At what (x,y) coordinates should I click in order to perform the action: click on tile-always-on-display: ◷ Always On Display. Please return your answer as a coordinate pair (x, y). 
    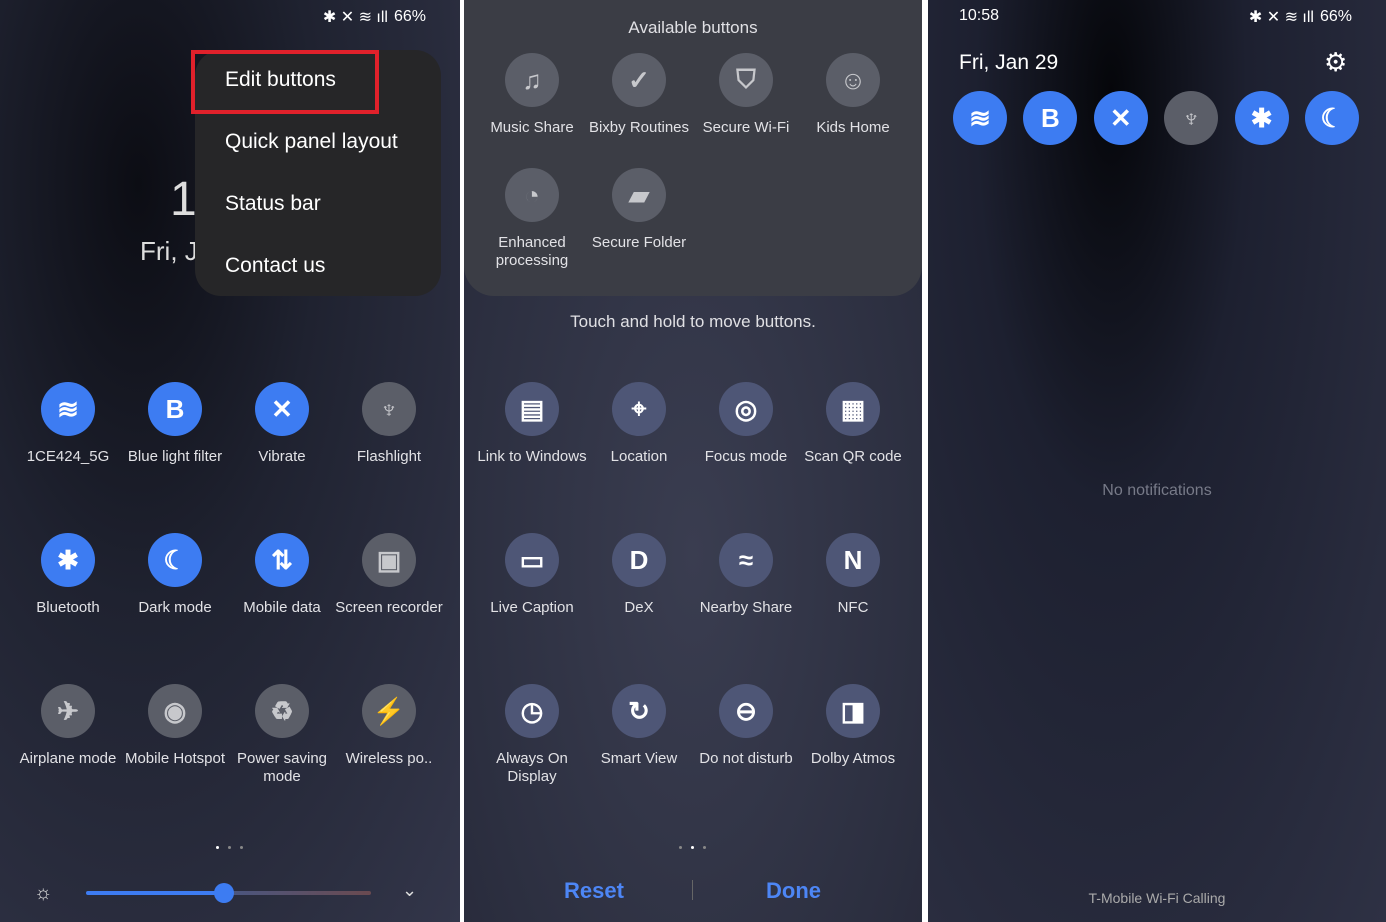
    Looking at the image, I should click on (532, 735).